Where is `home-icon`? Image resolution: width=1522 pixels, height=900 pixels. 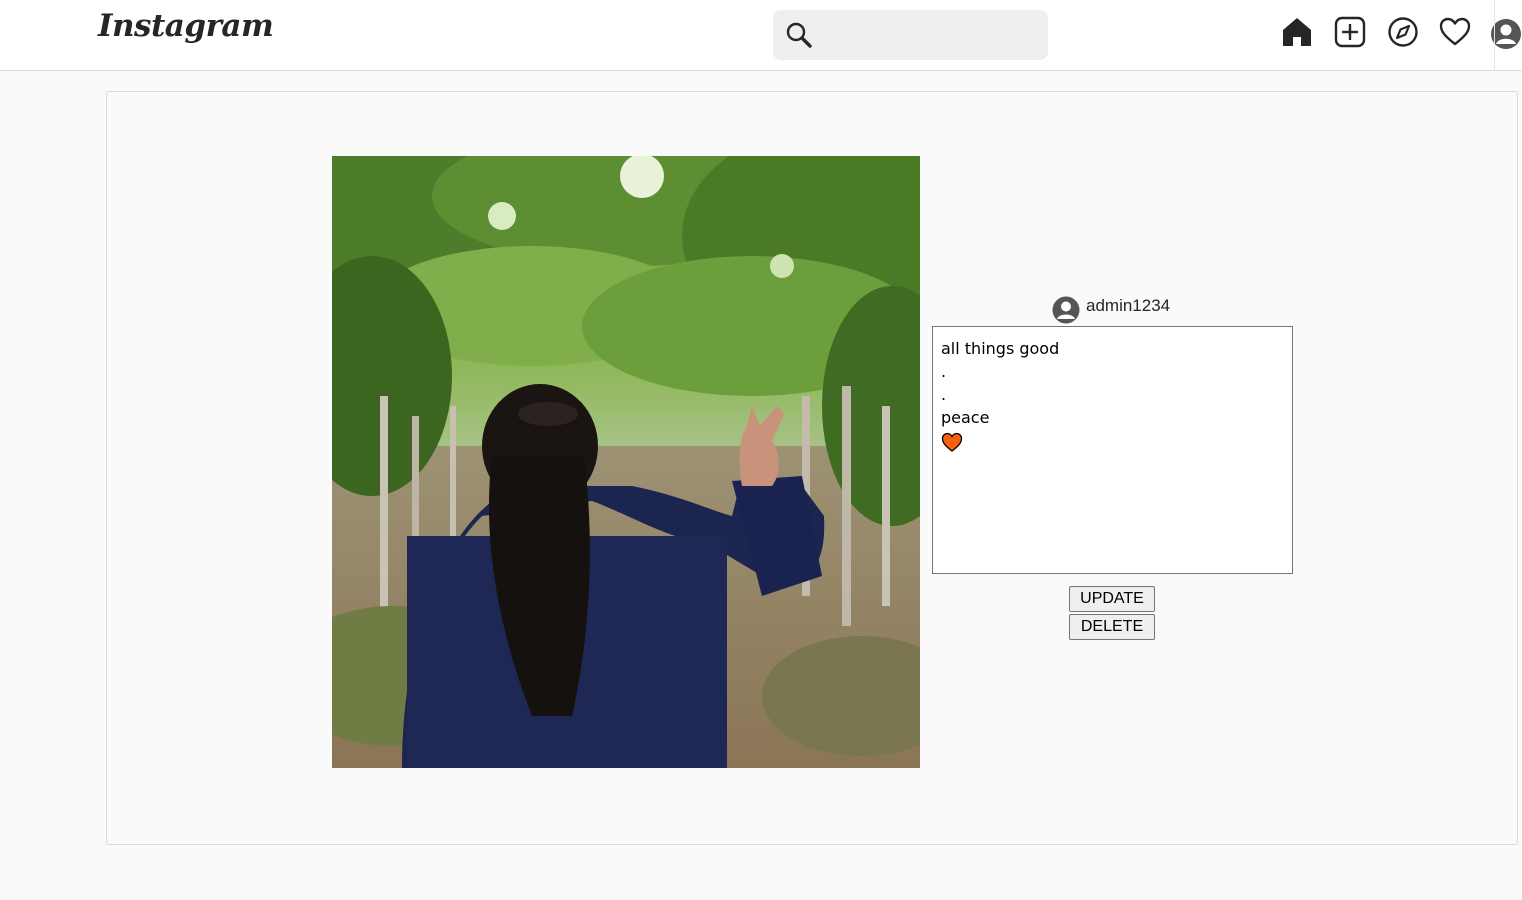 home-icon is located at coordinates (1297, 32).